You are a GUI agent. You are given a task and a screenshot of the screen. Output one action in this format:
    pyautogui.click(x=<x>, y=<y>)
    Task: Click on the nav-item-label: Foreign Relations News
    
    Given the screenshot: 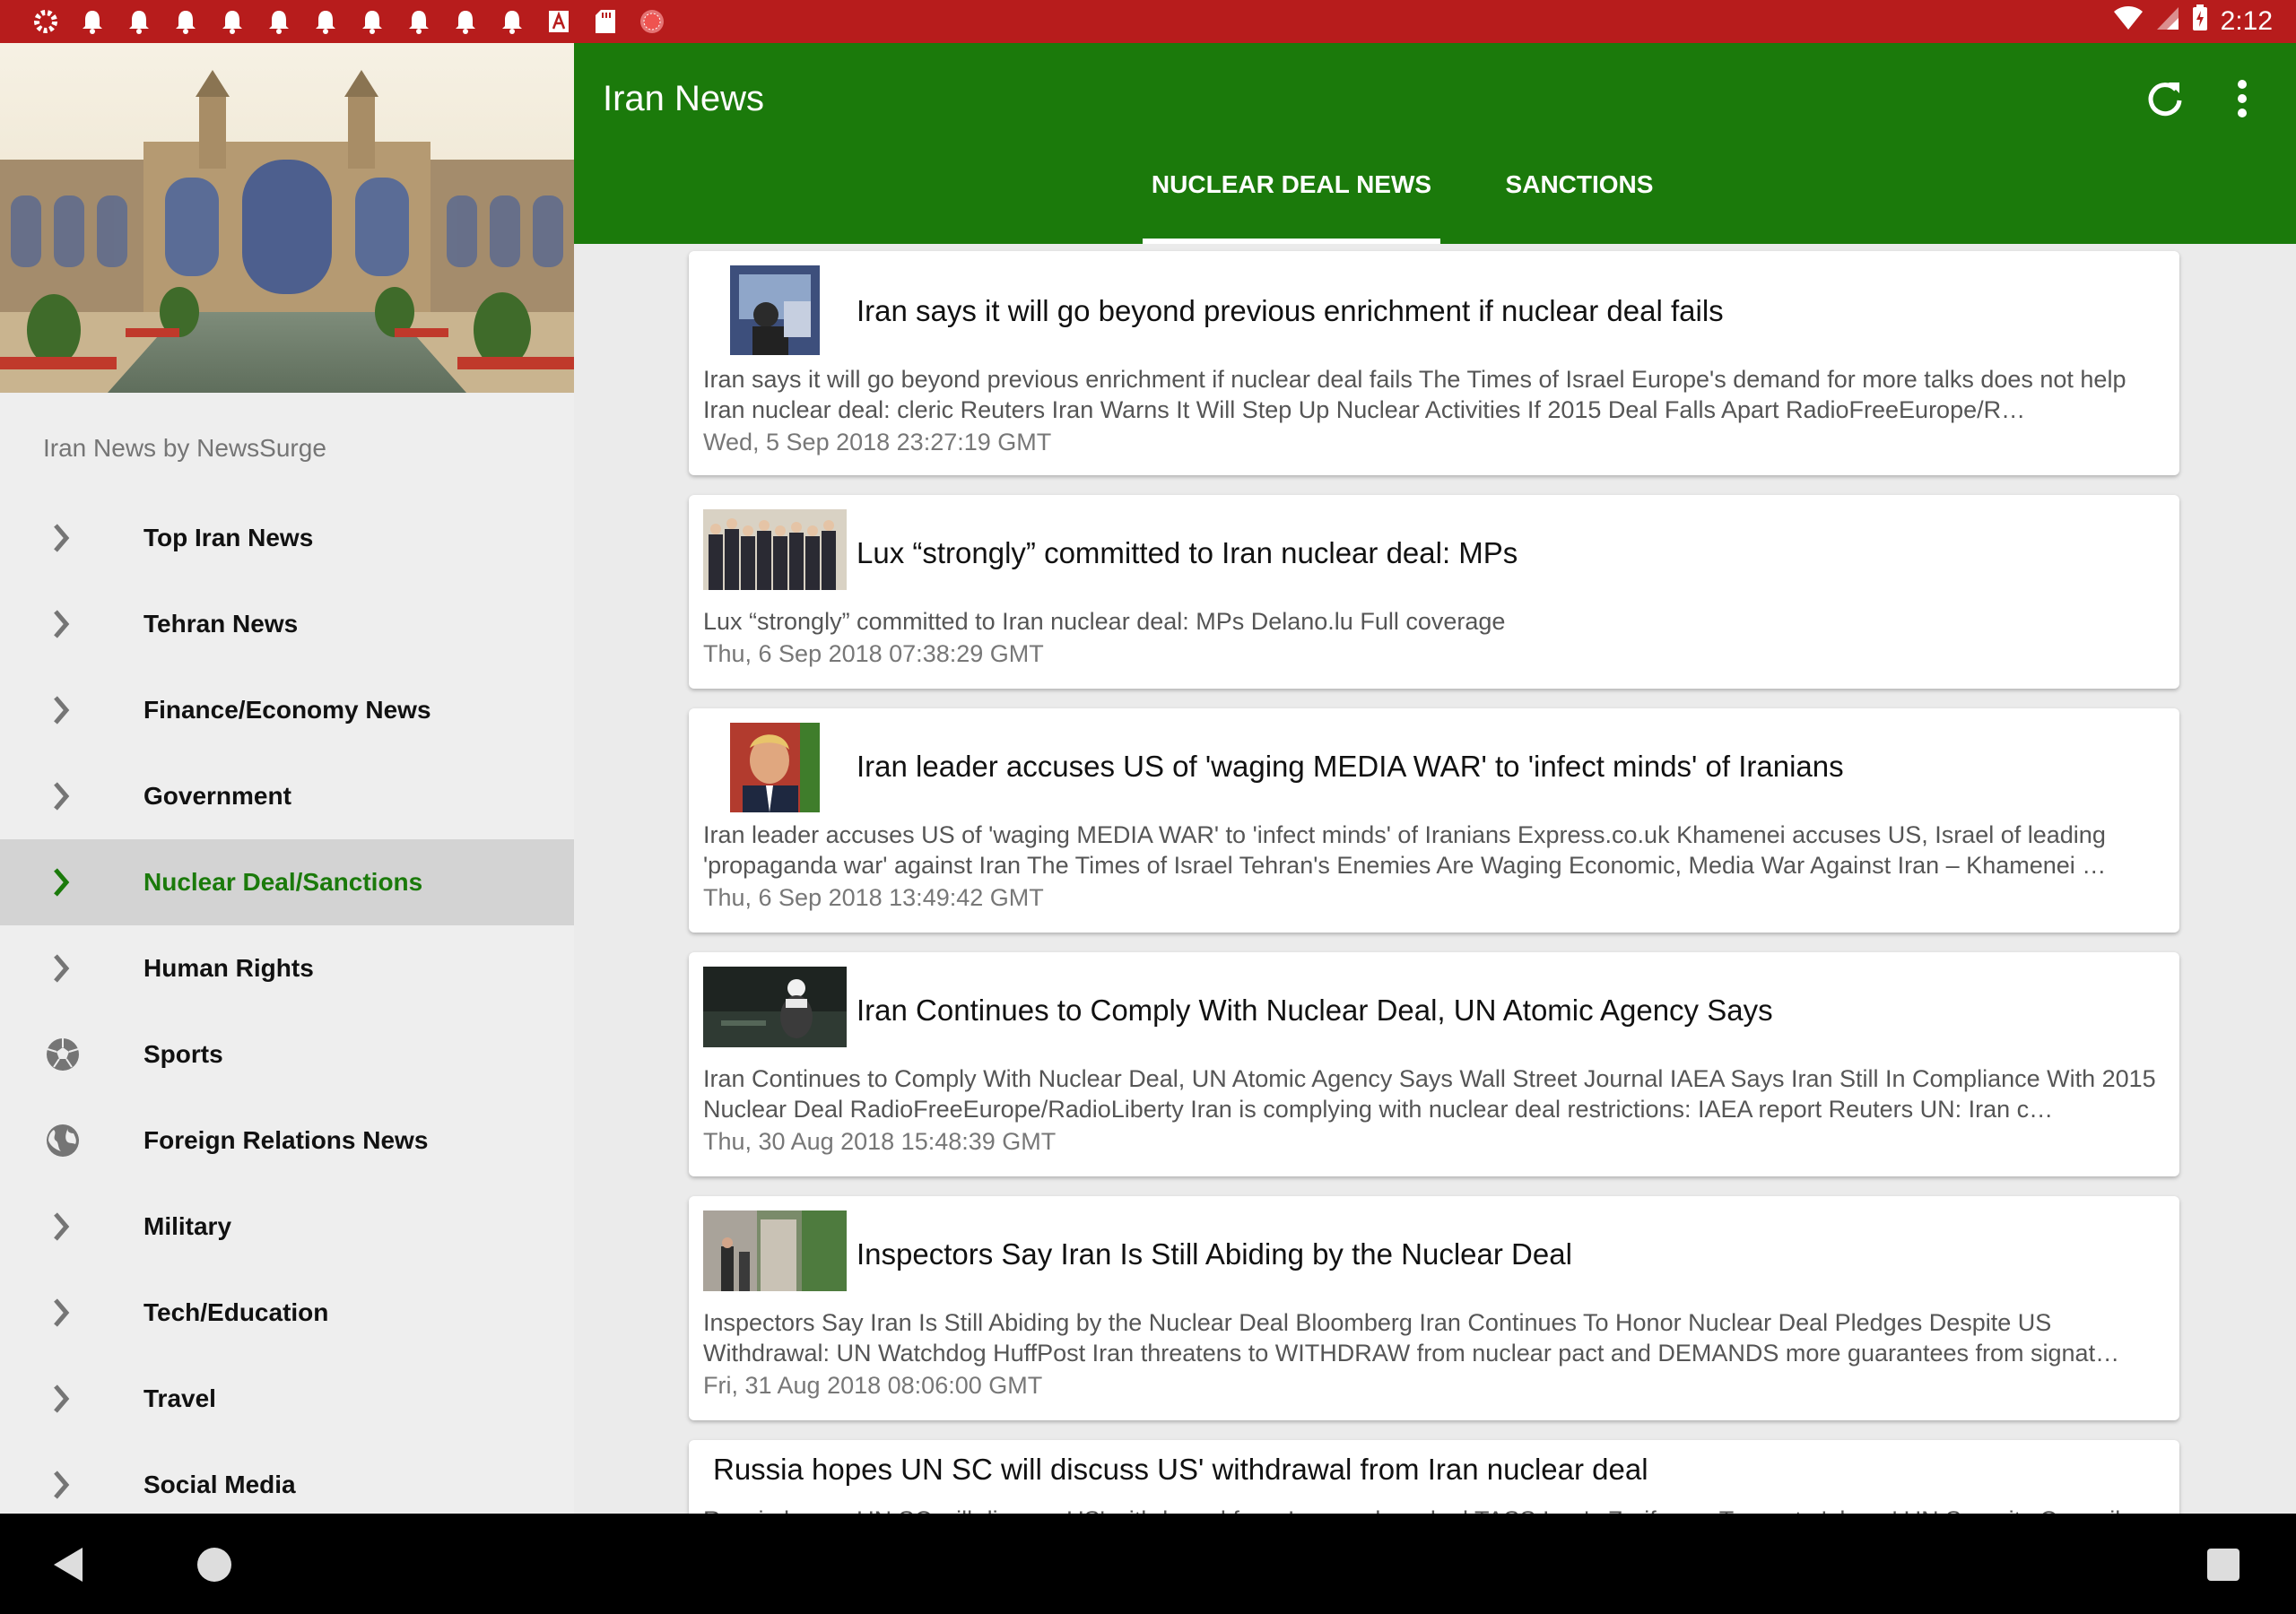 What is the action you would take?
    pyautogui.click(x=286, y=1140)
    